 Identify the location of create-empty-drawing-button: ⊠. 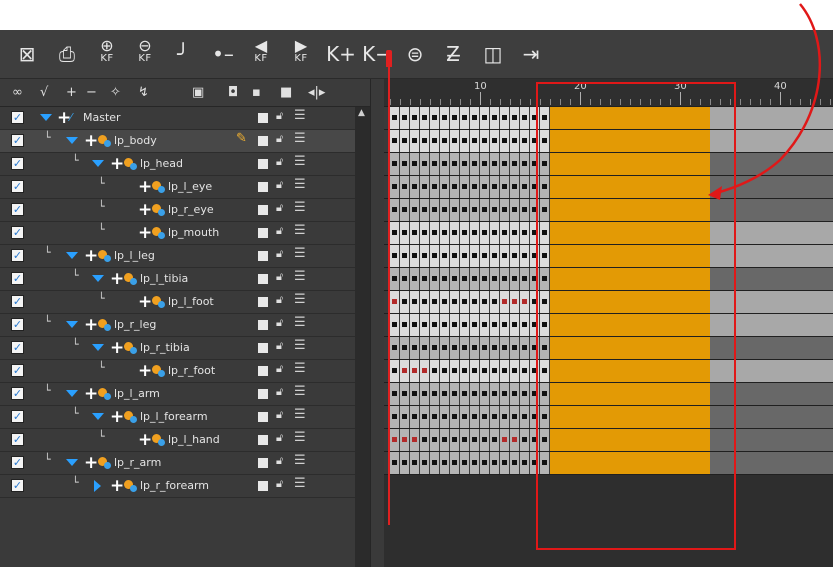
(27, 54).